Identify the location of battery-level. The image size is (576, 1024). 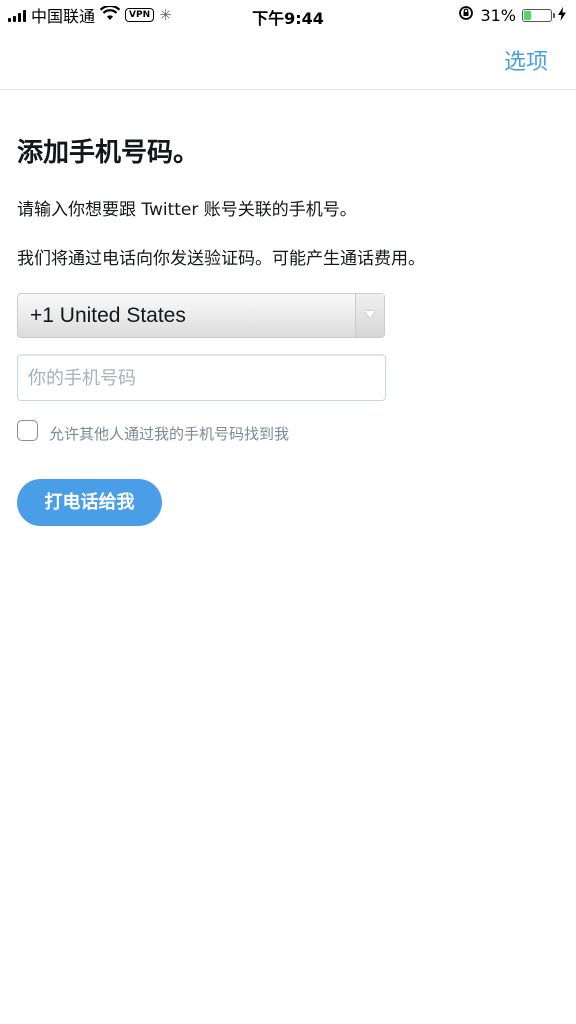
(527, 15).